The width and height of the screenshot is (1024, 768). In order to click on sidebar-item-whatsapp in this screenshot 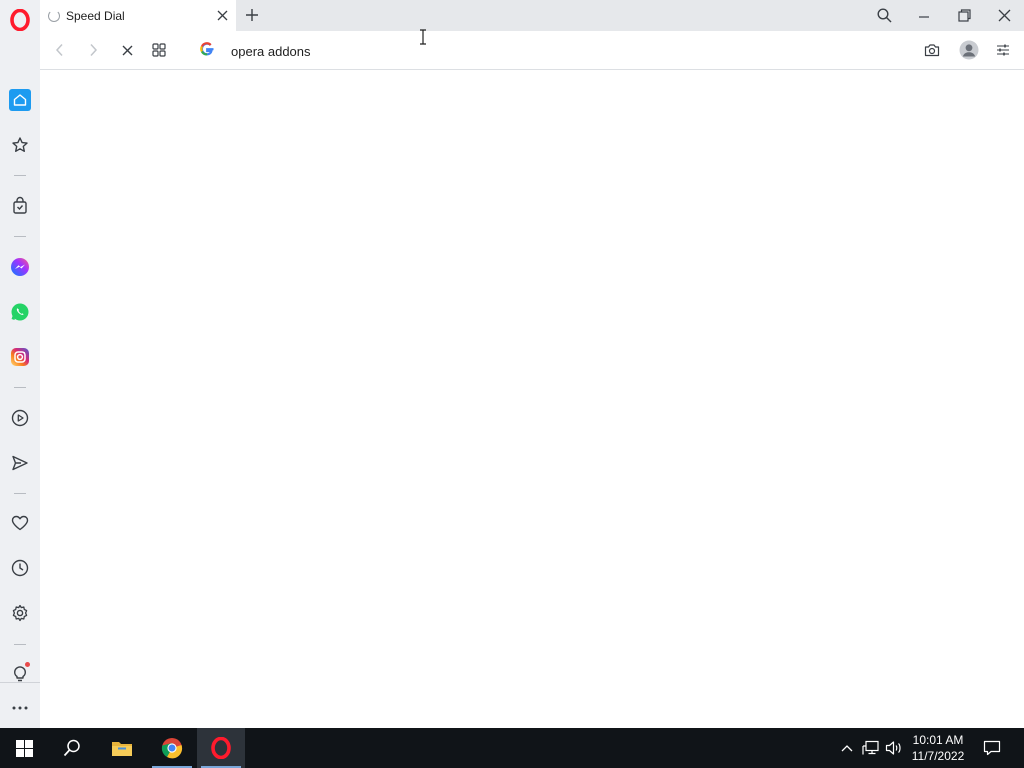, I will do `click(20, 312)`.